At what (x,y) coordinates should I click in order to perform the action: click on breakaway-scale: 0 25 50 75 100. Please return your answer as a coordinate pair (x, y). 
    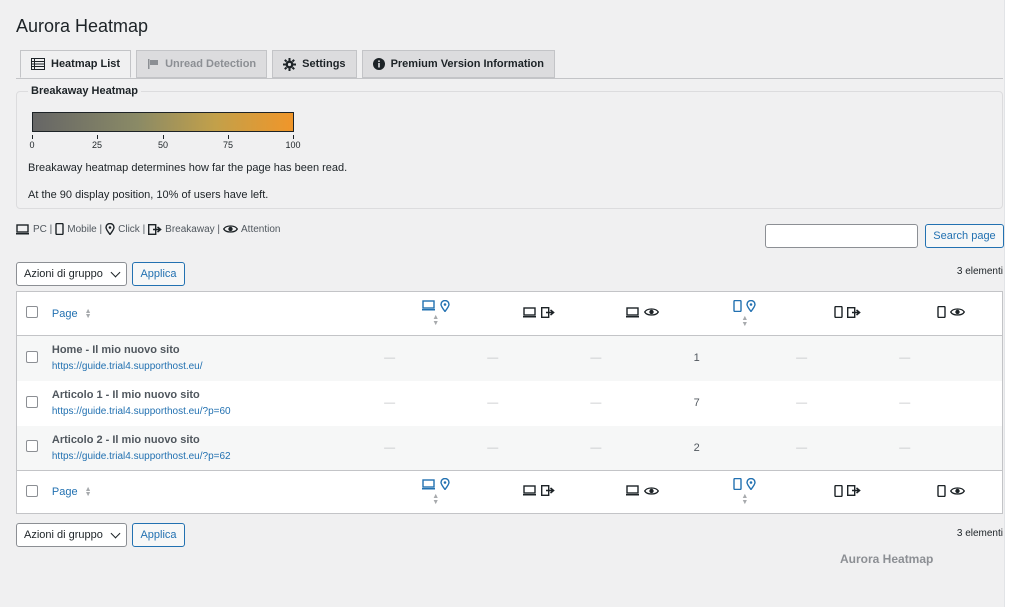
    Looking at the image, I should click on (165, 145).